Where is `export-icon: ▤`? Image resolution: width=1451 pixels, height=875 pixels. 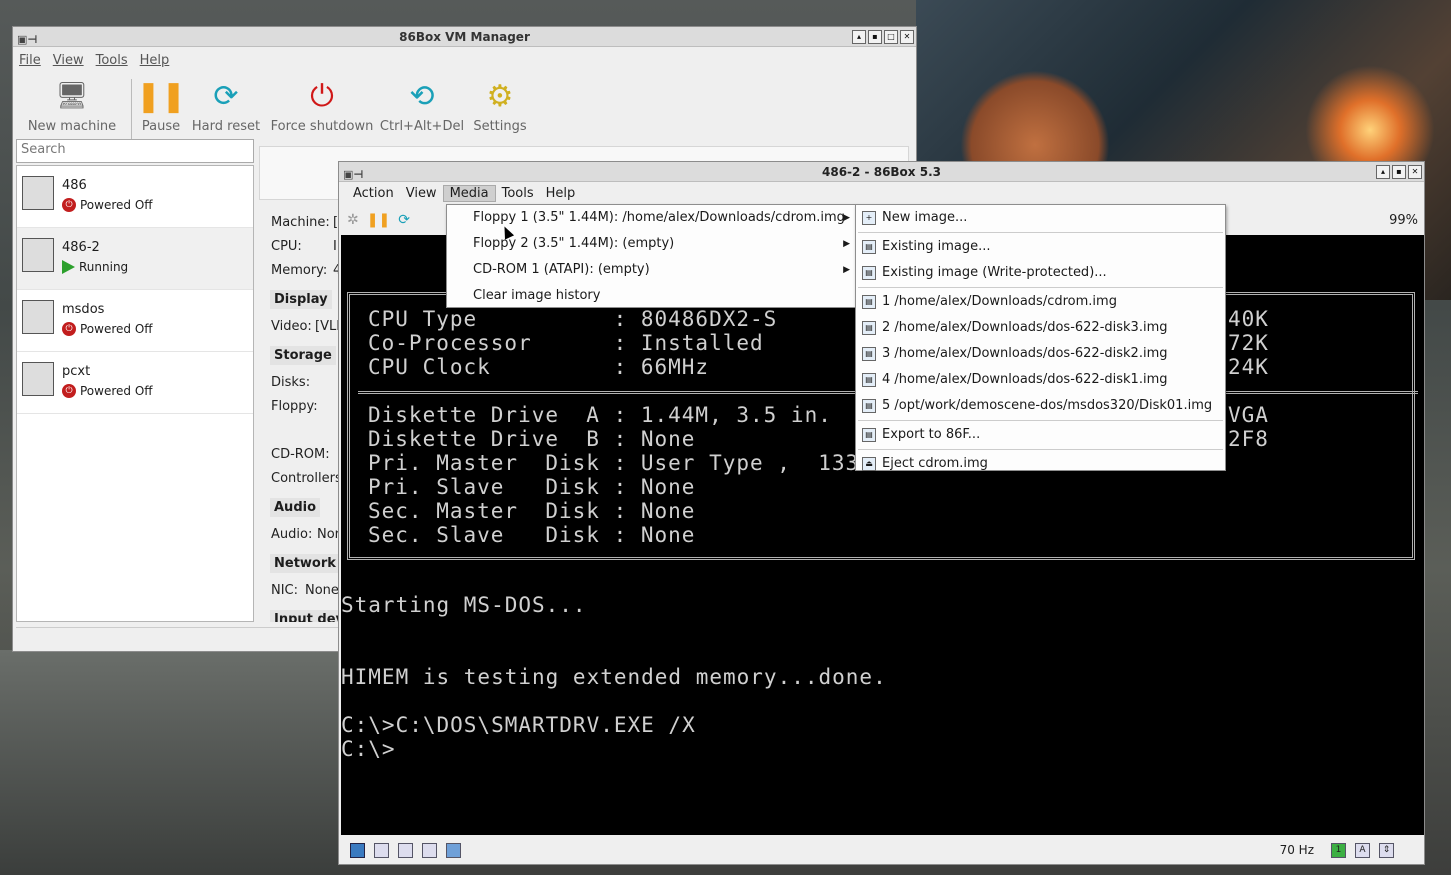
export-icon: ▤ is located at coordinates (869, 435).